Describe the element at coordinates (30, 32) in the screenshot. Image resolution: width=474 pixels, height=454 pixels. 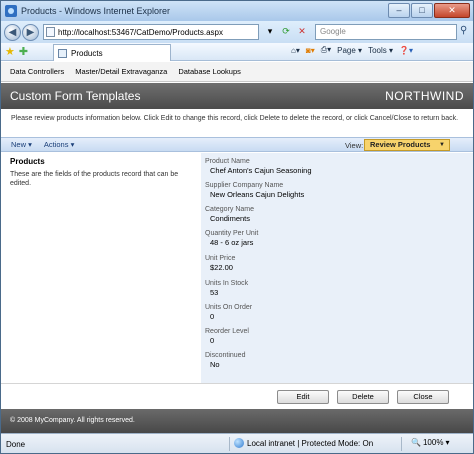
I see `forward-button: ▶` at that location.